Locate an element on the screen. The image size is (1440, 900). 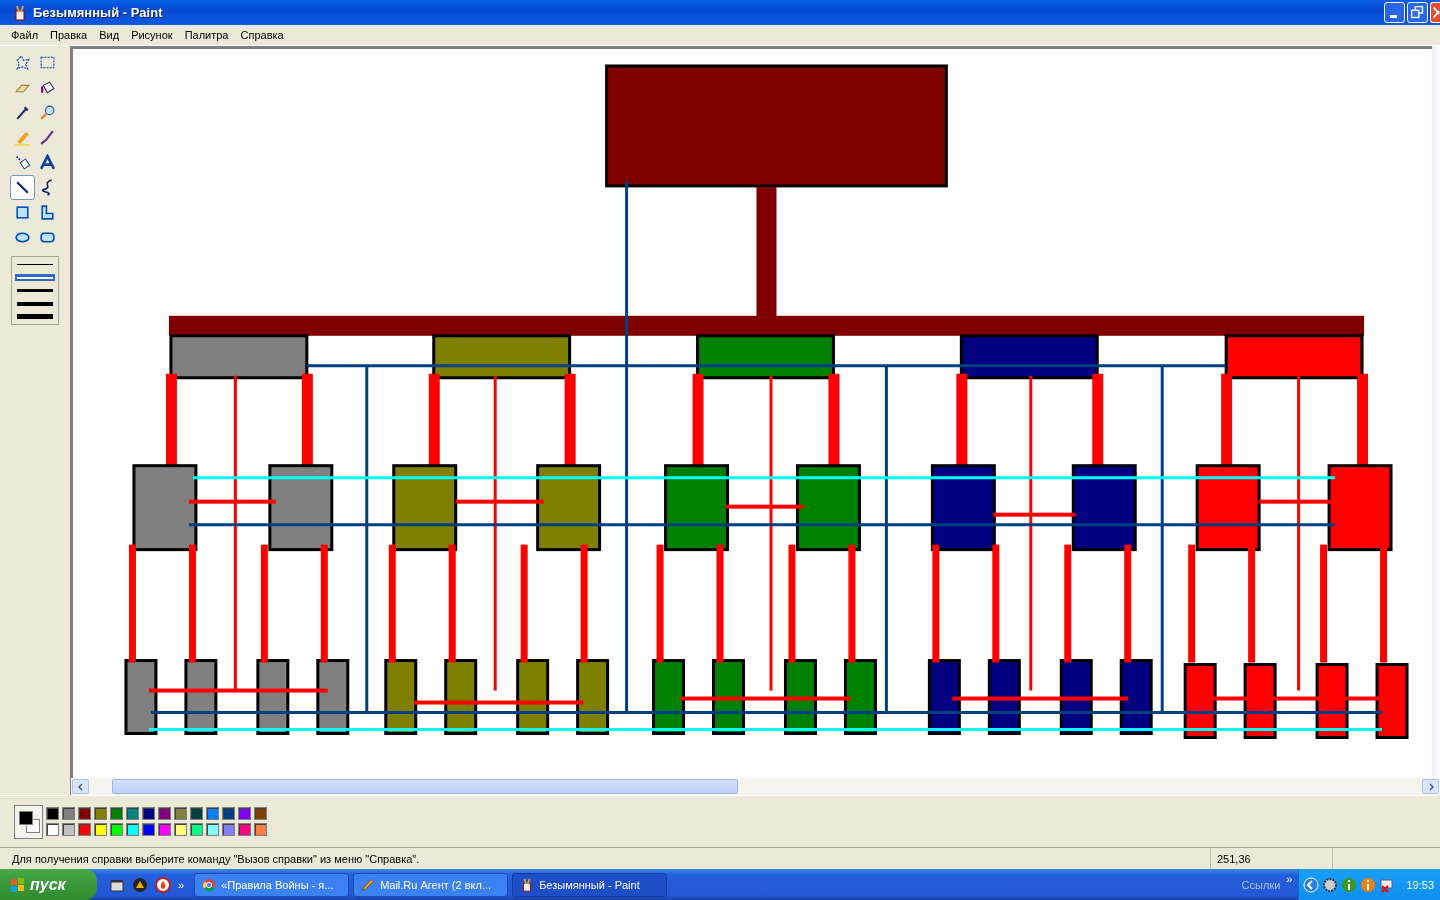
text-icon is located at coordinates (47, 162).